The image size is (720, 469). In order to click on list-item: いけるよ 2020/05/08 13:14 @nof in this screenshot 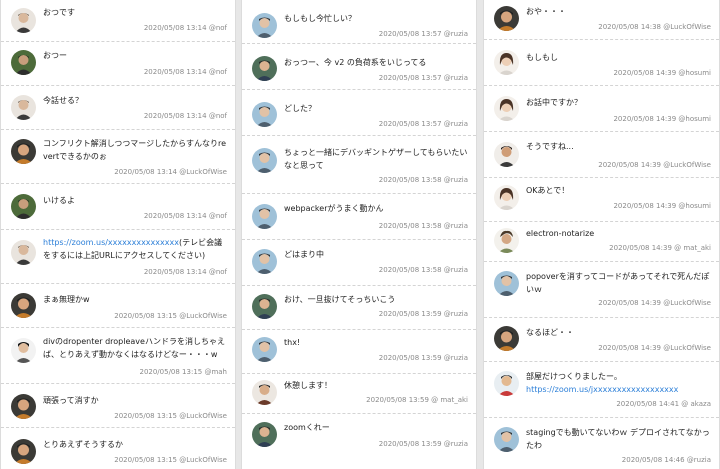, I will do `click(118, 208)`.